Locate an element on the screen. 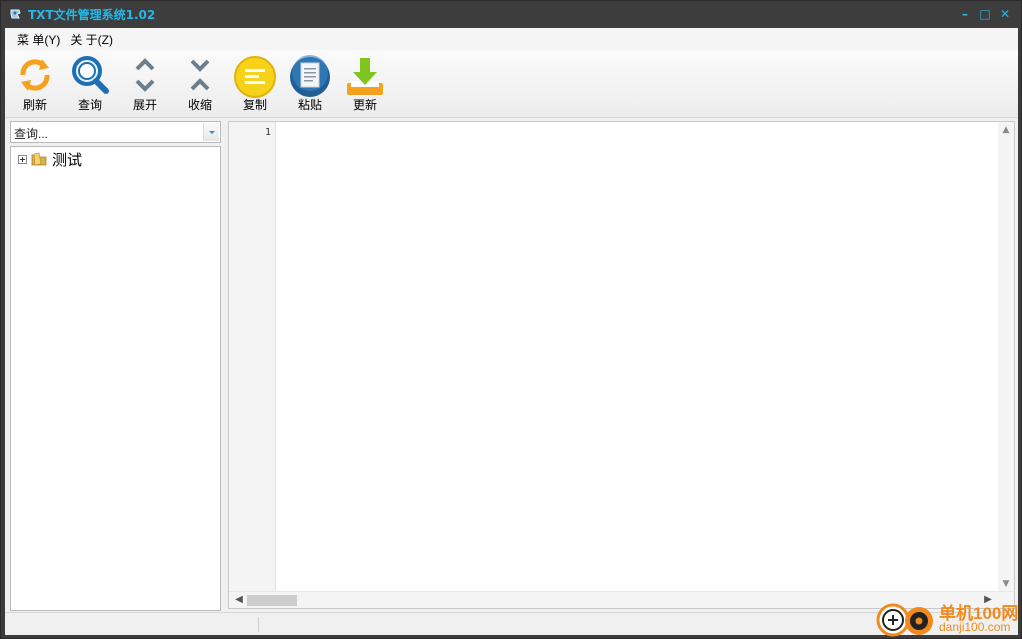  tree-node-label: 测试 is located at coordinates (67, 160).